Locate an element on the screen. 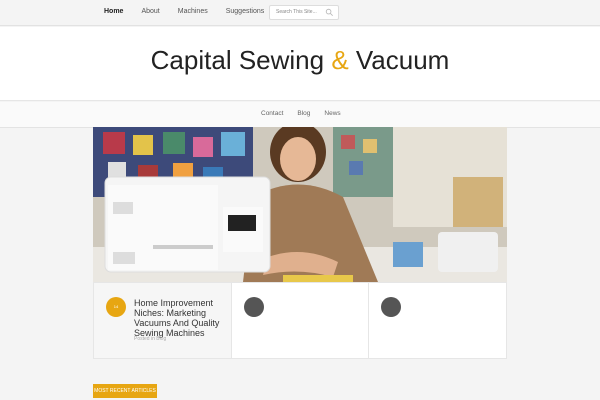 Image resolution: width=600 pixels, height=400 pixels. search-icon is located at coordinates (329, 12).